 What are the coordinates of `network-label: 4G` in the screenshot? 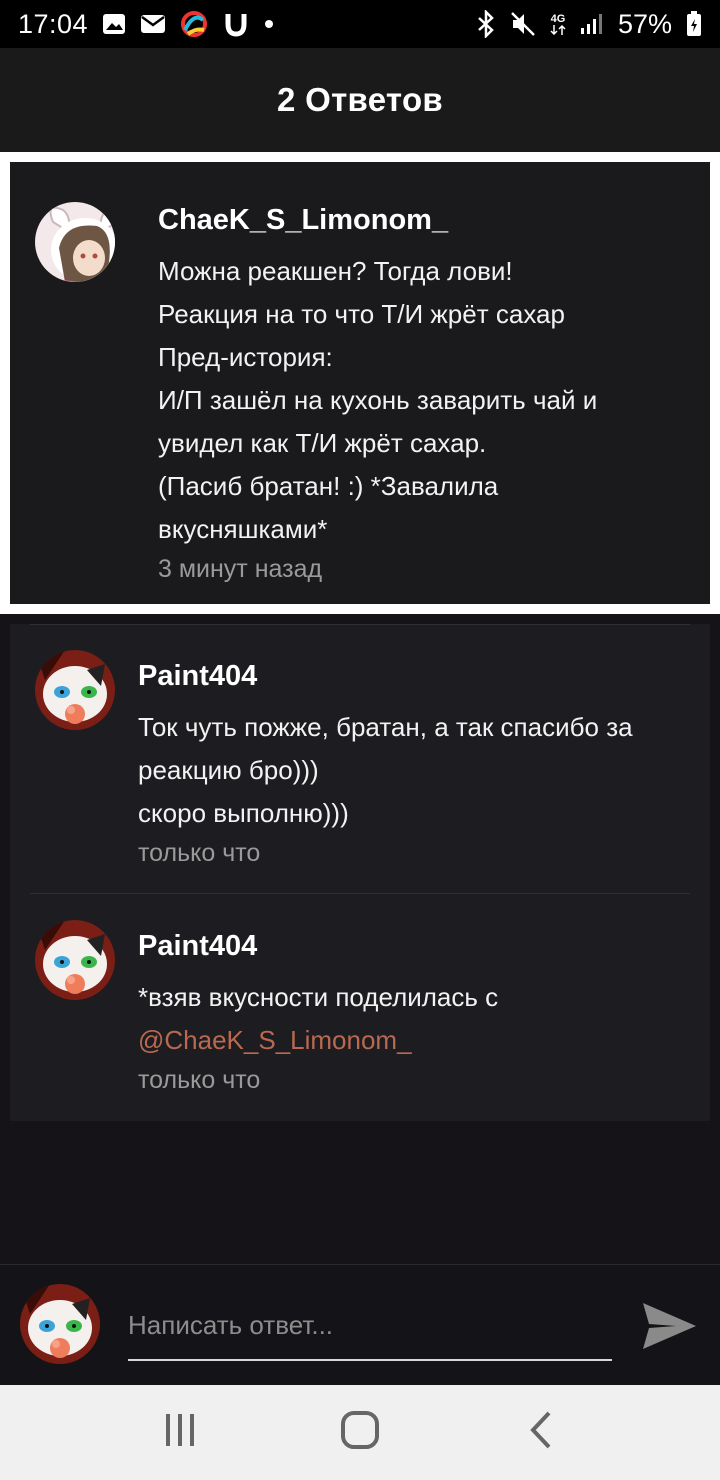 It's located at (558, 18).